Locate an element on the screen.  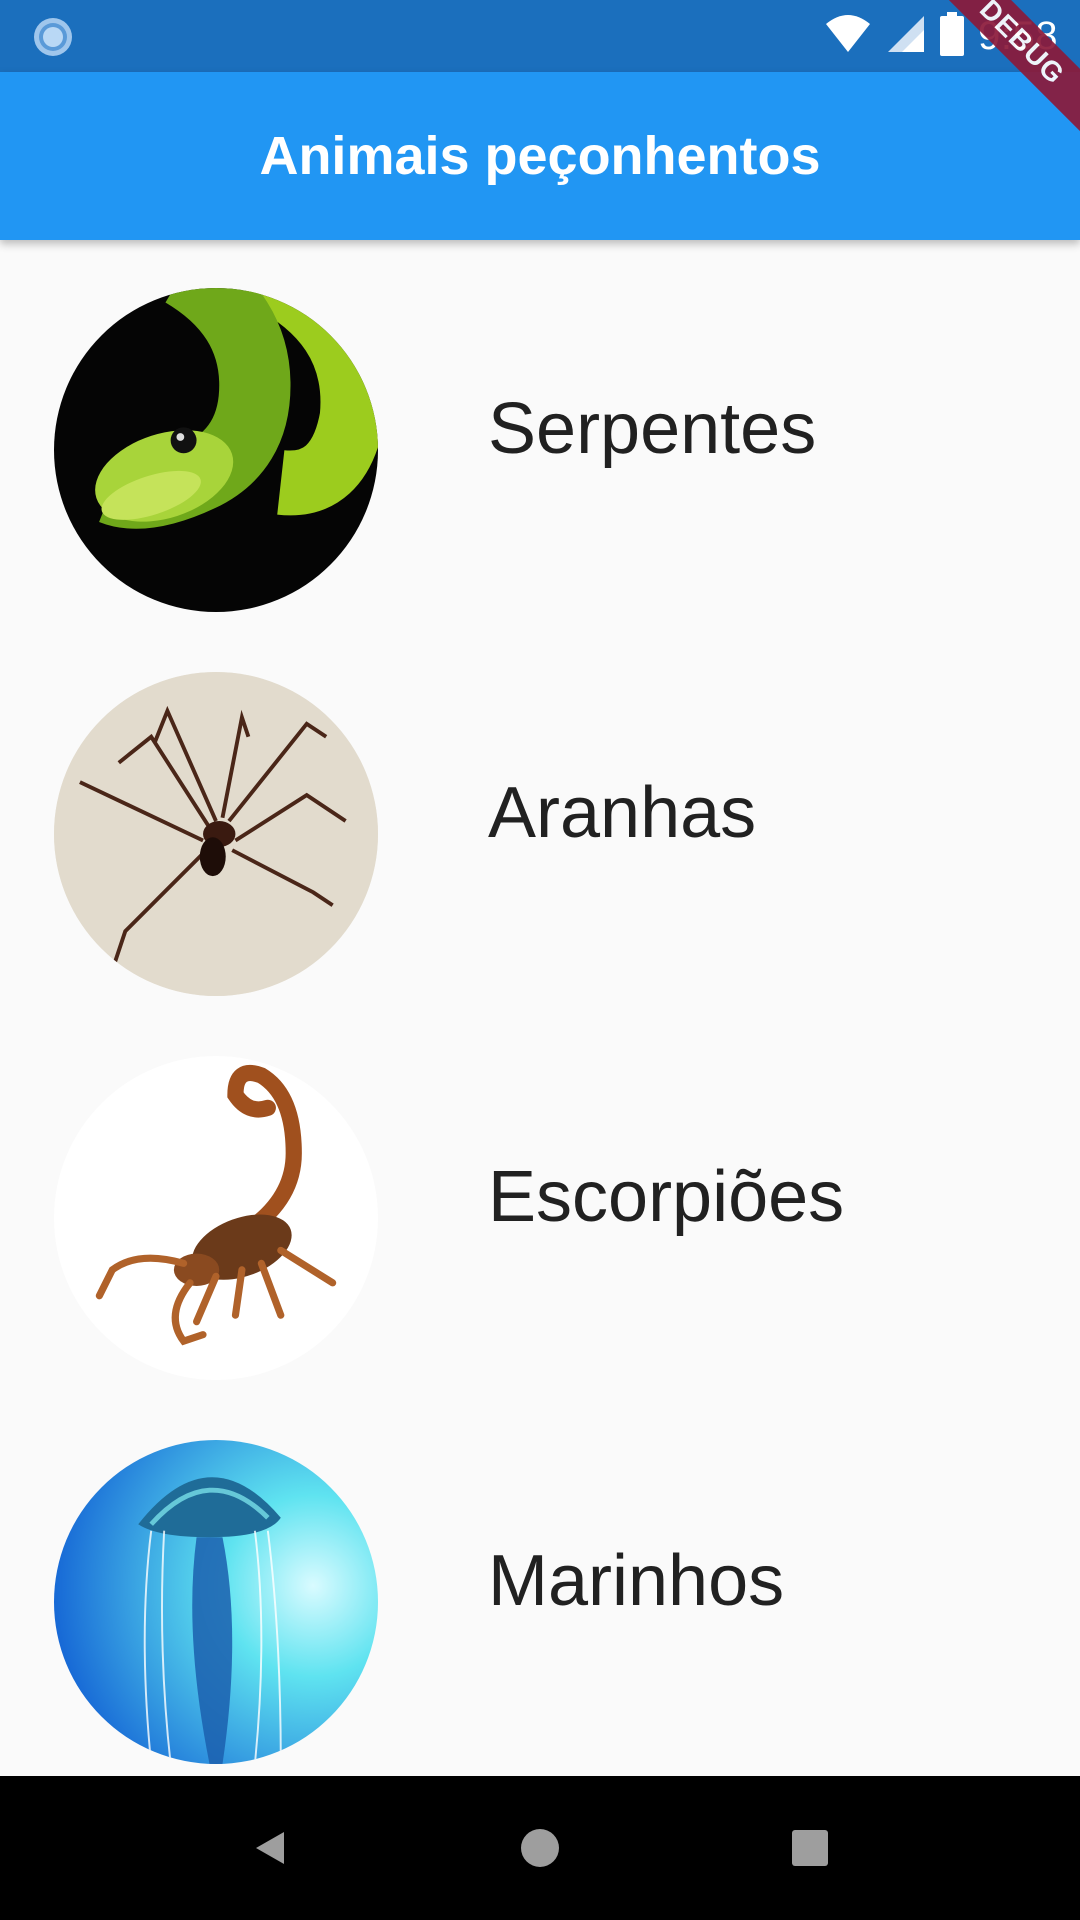
battery-icon is located at coordinates (952, 36).